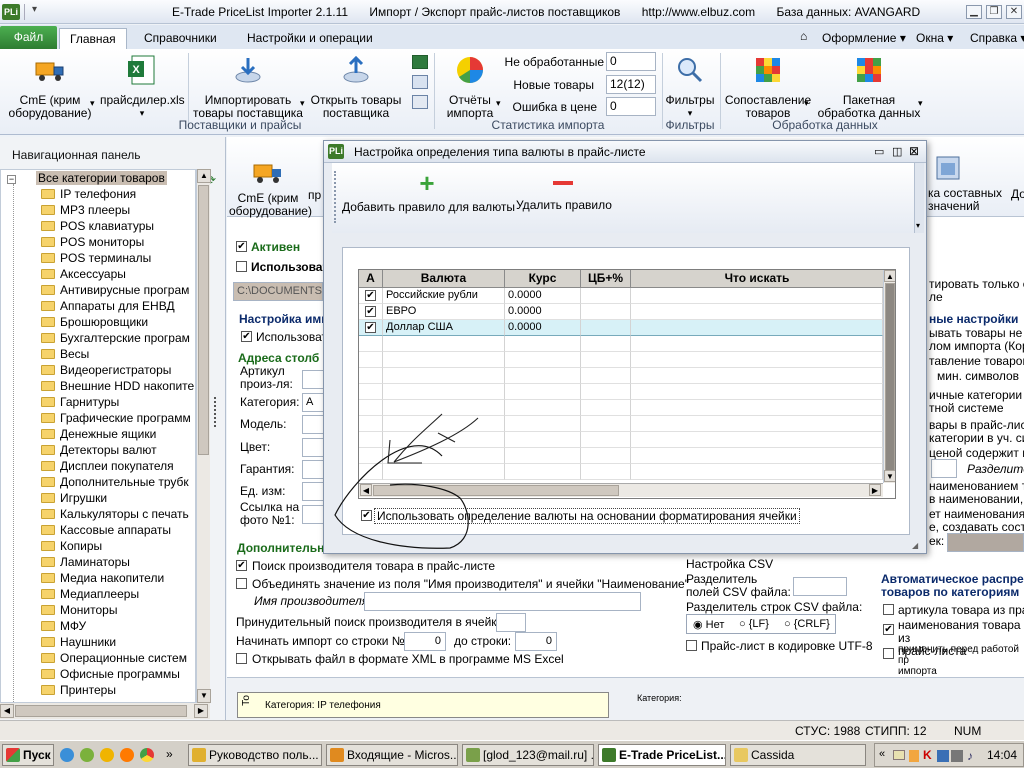 This screenshot has height=768, width=1024. Describe the element at coordinates (87, 755) in the screenshot. I see `browser-icon` at that location.